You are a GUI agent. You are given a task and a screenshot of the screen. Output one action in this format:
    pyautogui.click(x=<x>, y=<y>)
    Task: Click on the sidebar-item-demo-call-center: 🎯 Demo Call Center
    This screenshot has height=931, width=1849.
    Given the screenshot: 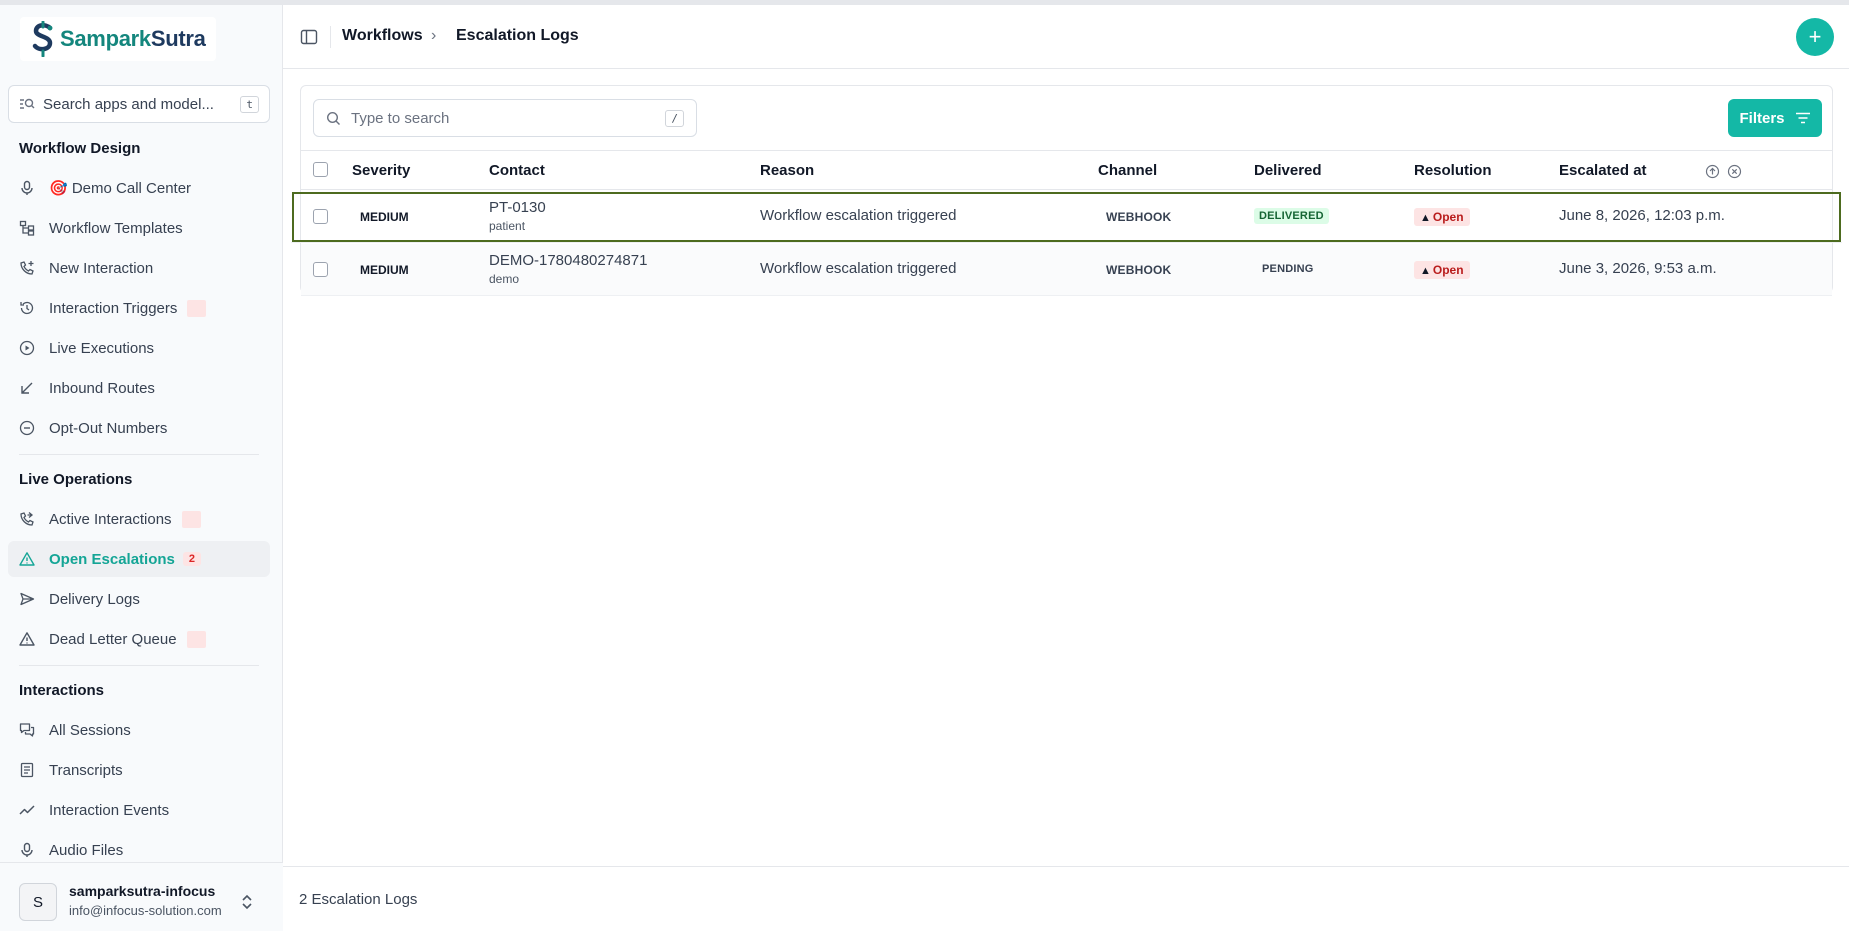 What is the action you would take?
    pyautogui.click(x=139, y=188)
    